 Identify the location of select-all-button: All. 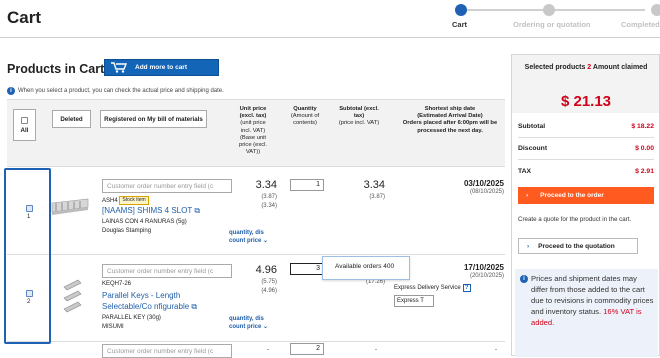
(24, 125).